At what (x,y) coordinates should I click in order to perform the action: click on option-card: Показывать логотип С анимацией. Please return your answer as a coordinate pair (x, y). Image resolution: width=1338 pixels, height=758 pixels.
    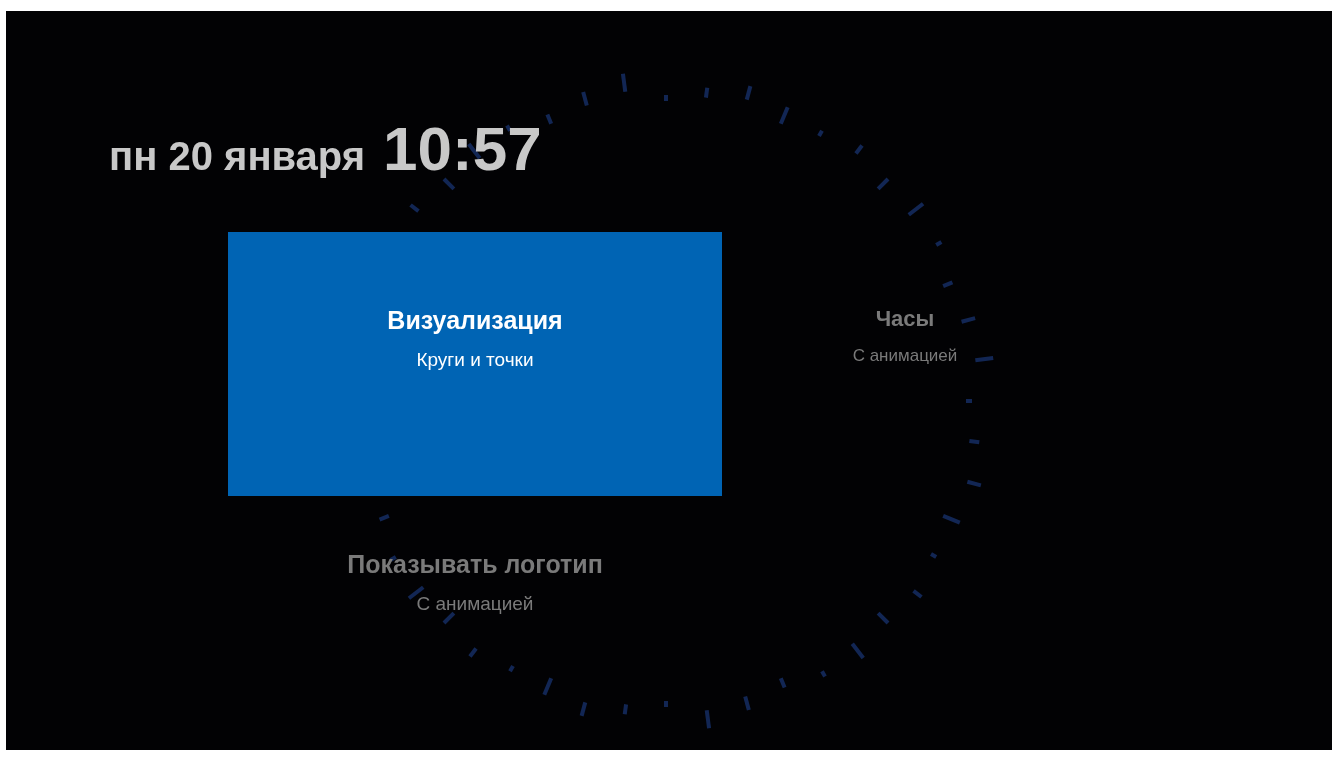
    Looking at the image, I should click on (475, 581).